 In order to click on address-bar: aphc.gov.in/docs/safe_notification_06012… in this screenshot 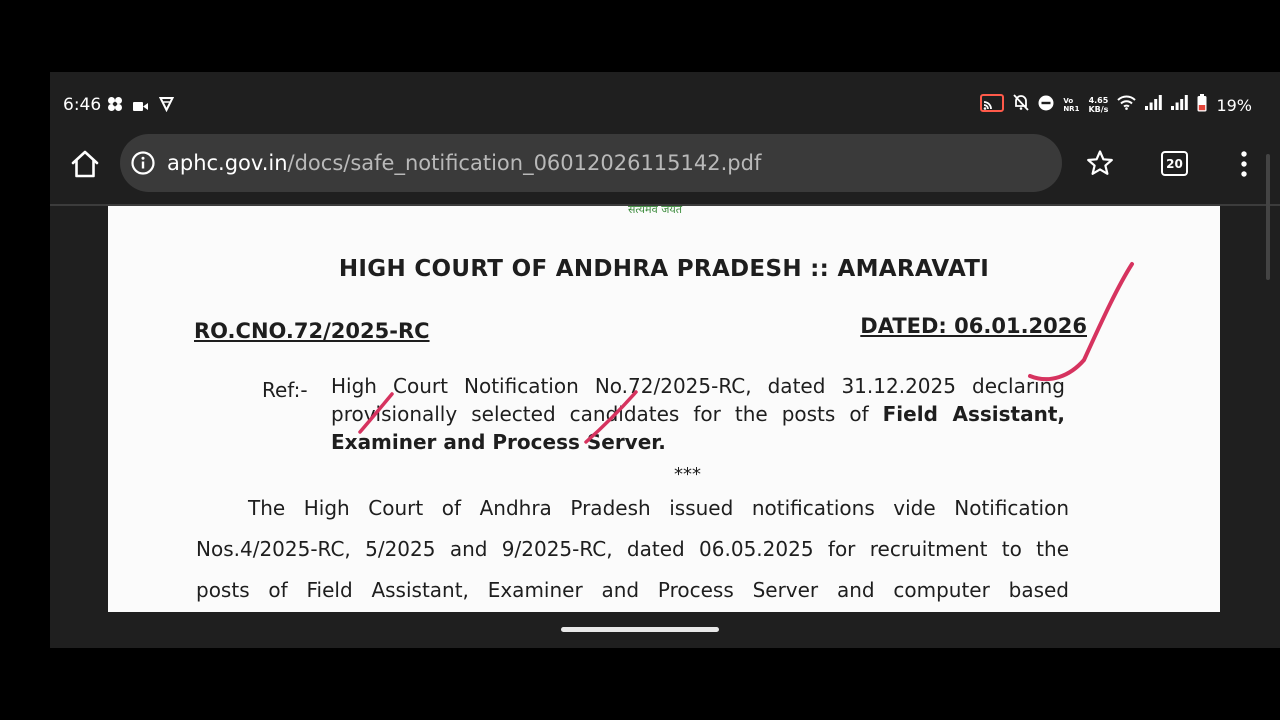, I will do `click(591, 163)`.